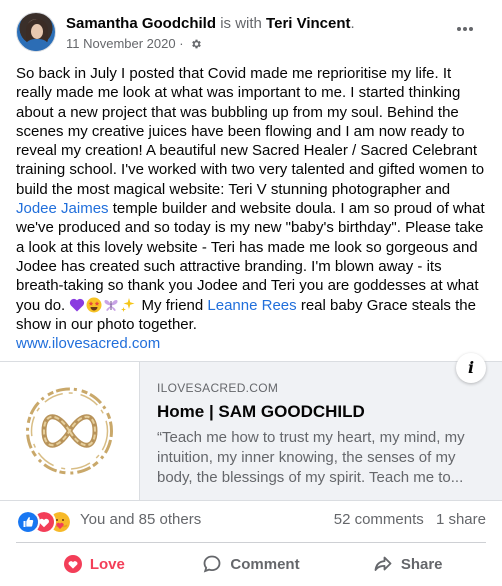 The width and height of the screenshot is (502, 586). I want to click on post-meta: 11 November 2020 ·, so click(134, 44).